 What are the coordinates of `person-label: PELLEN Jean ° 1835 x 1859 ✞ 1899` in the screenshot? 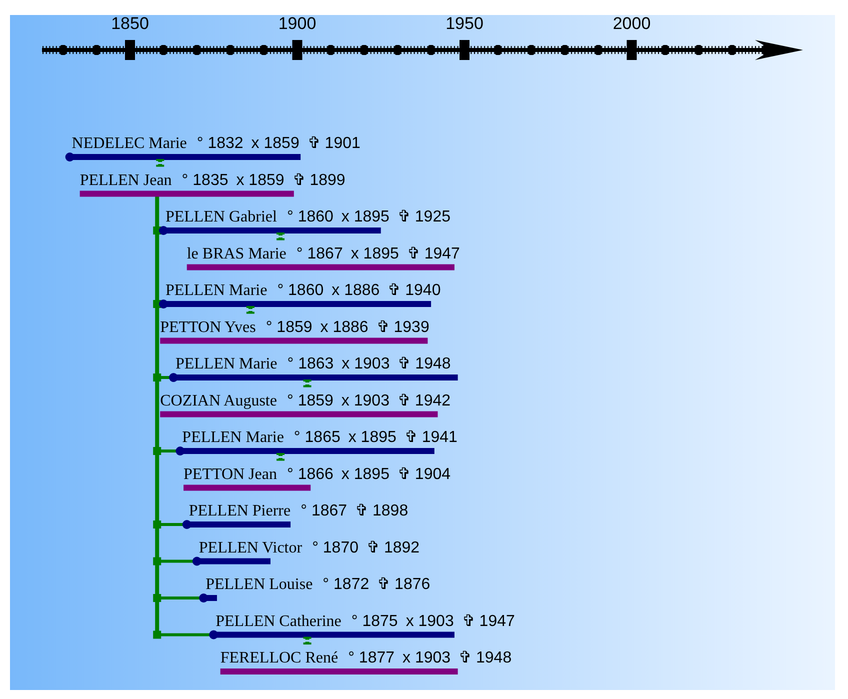 It's located at (213, 180).